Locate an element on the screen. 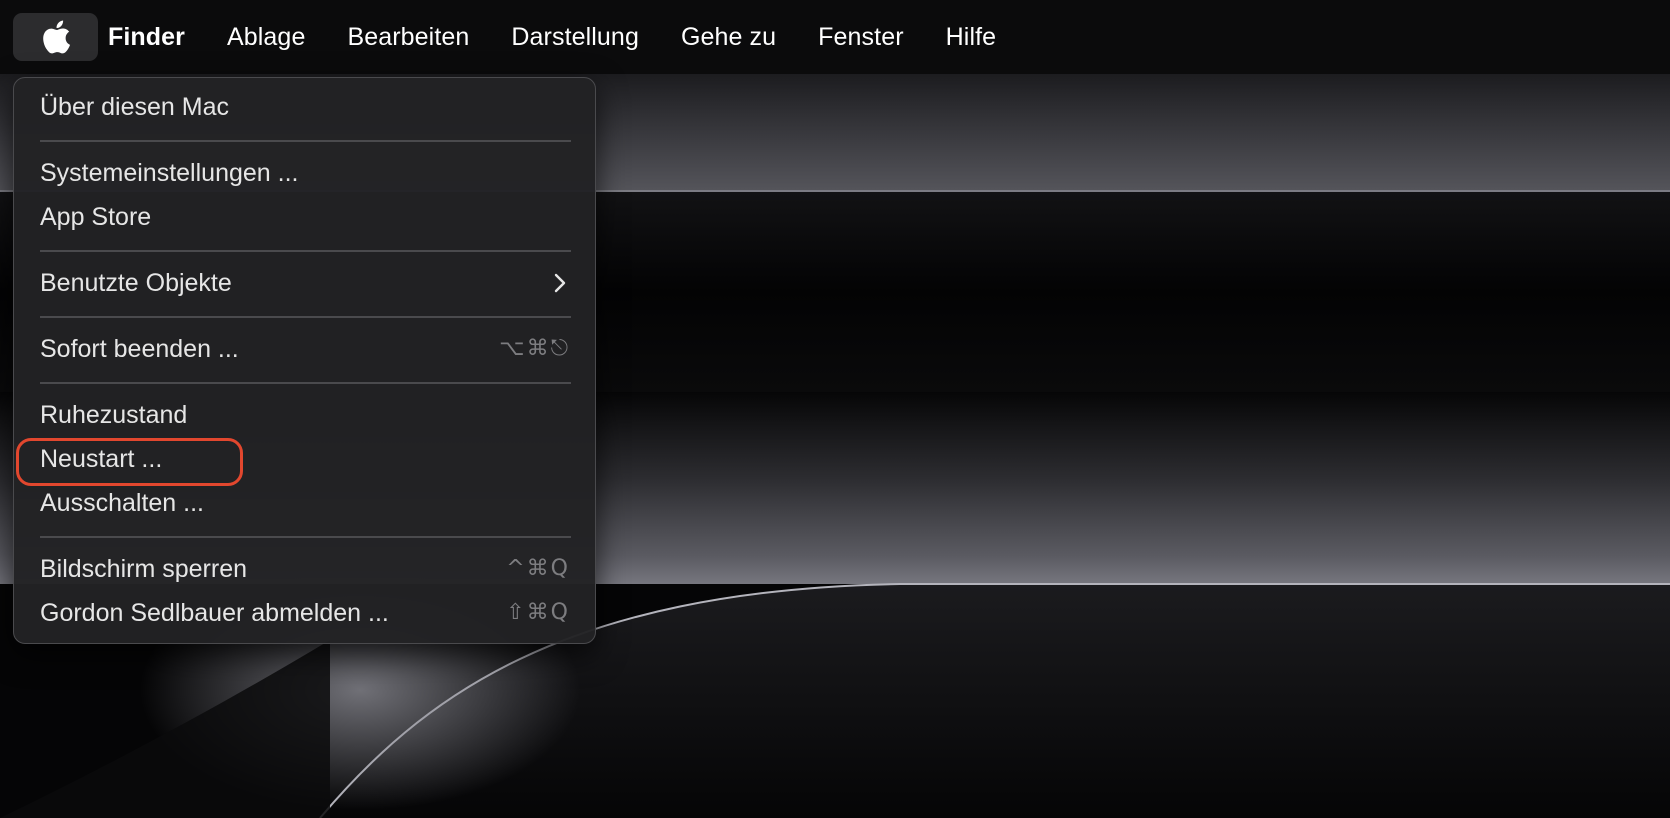 The height and width of the screenshot is (818, 1670). menu-item-label: Benutzte Objekte is located at coordinates (136, 283).